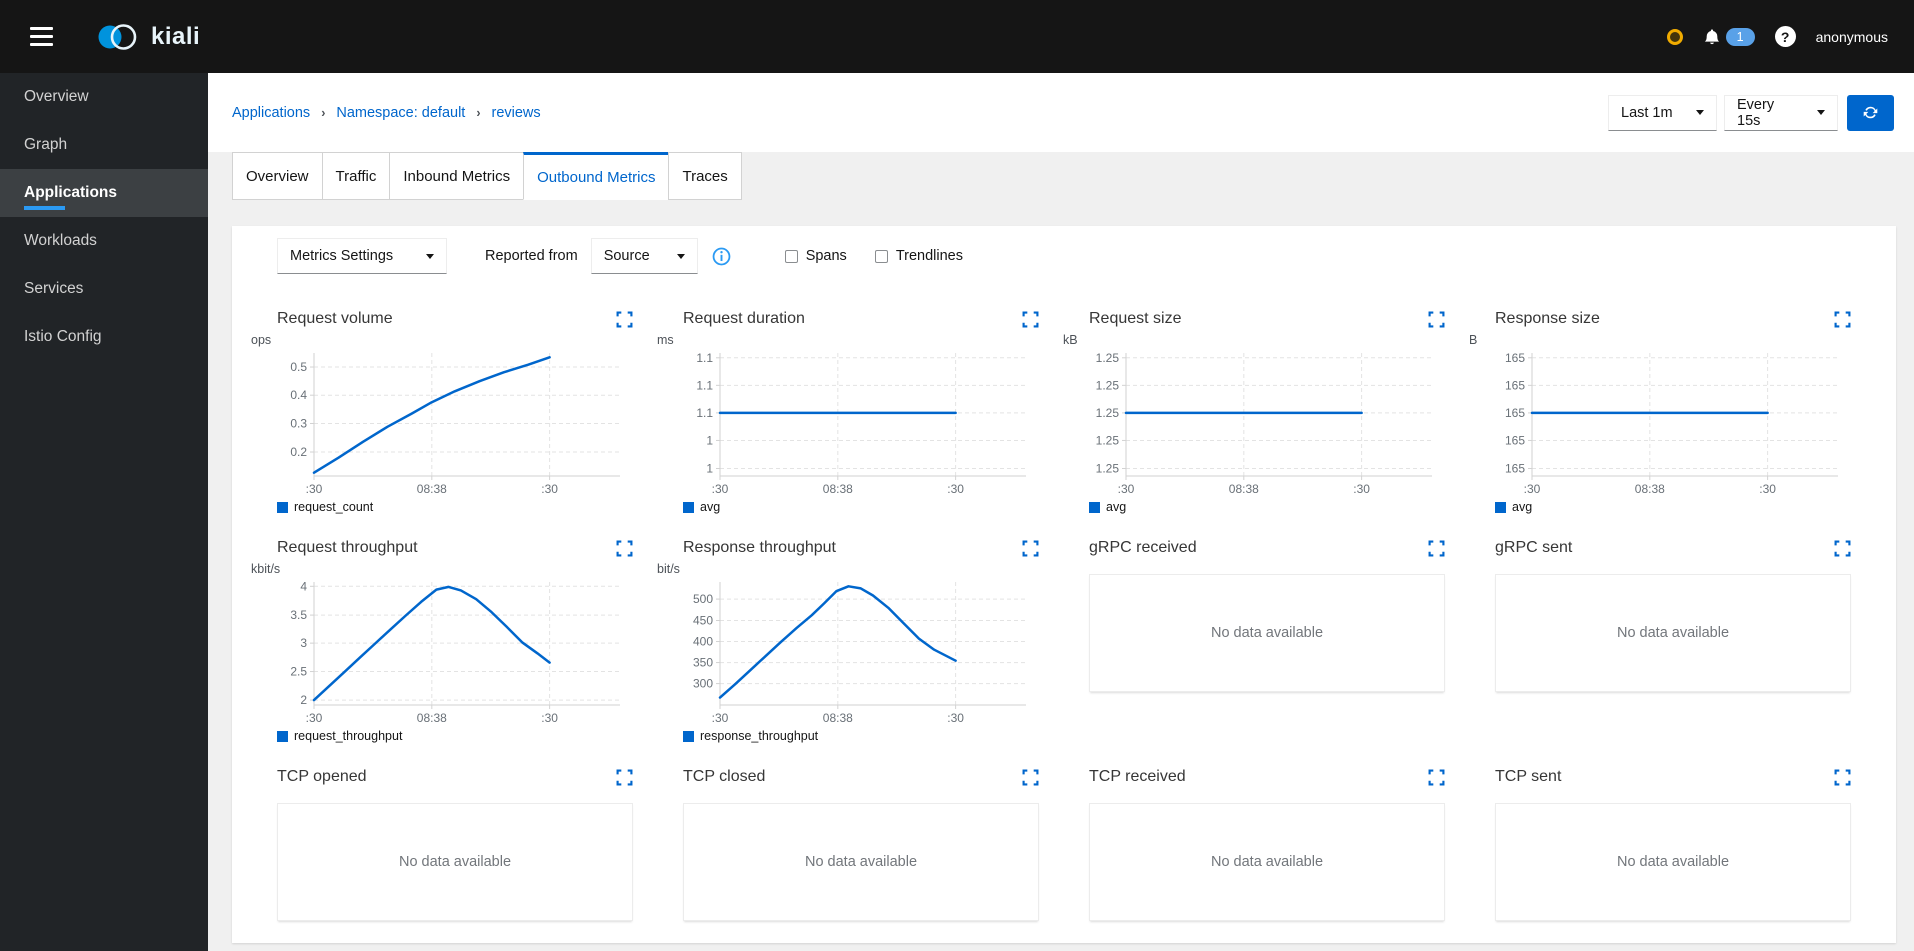 This screenshot has width=1914, height=951. What do you see at coordinates (1143, 547) in the screenshot?
I see `chart-title: gRPC received` at bounding box center [1143, 547].